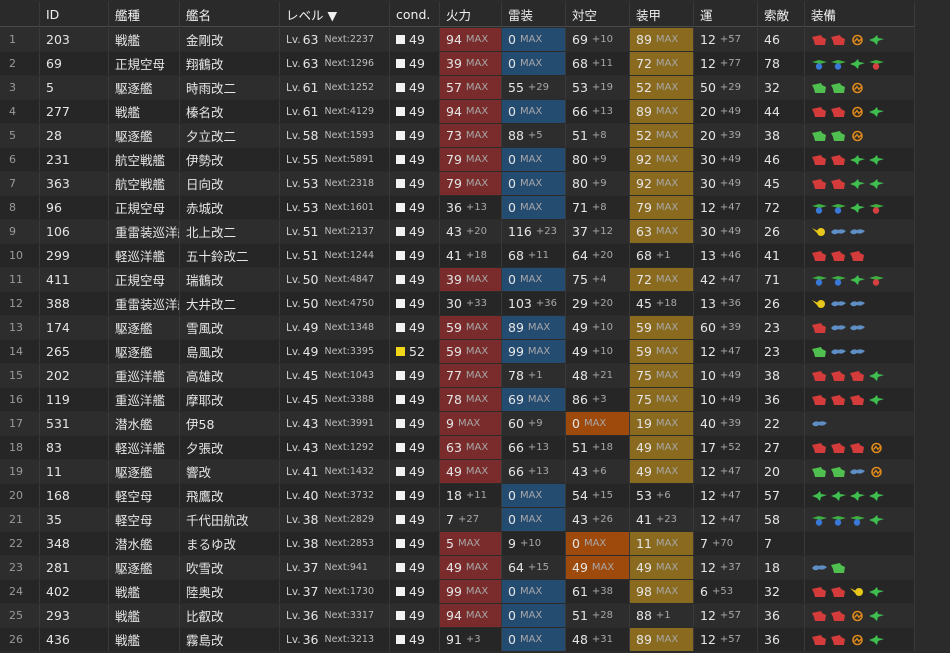  What do you see at coordinates (644, 231) in the screenshot?
I see `armor-value: 63` at bounding box center [644, 231].